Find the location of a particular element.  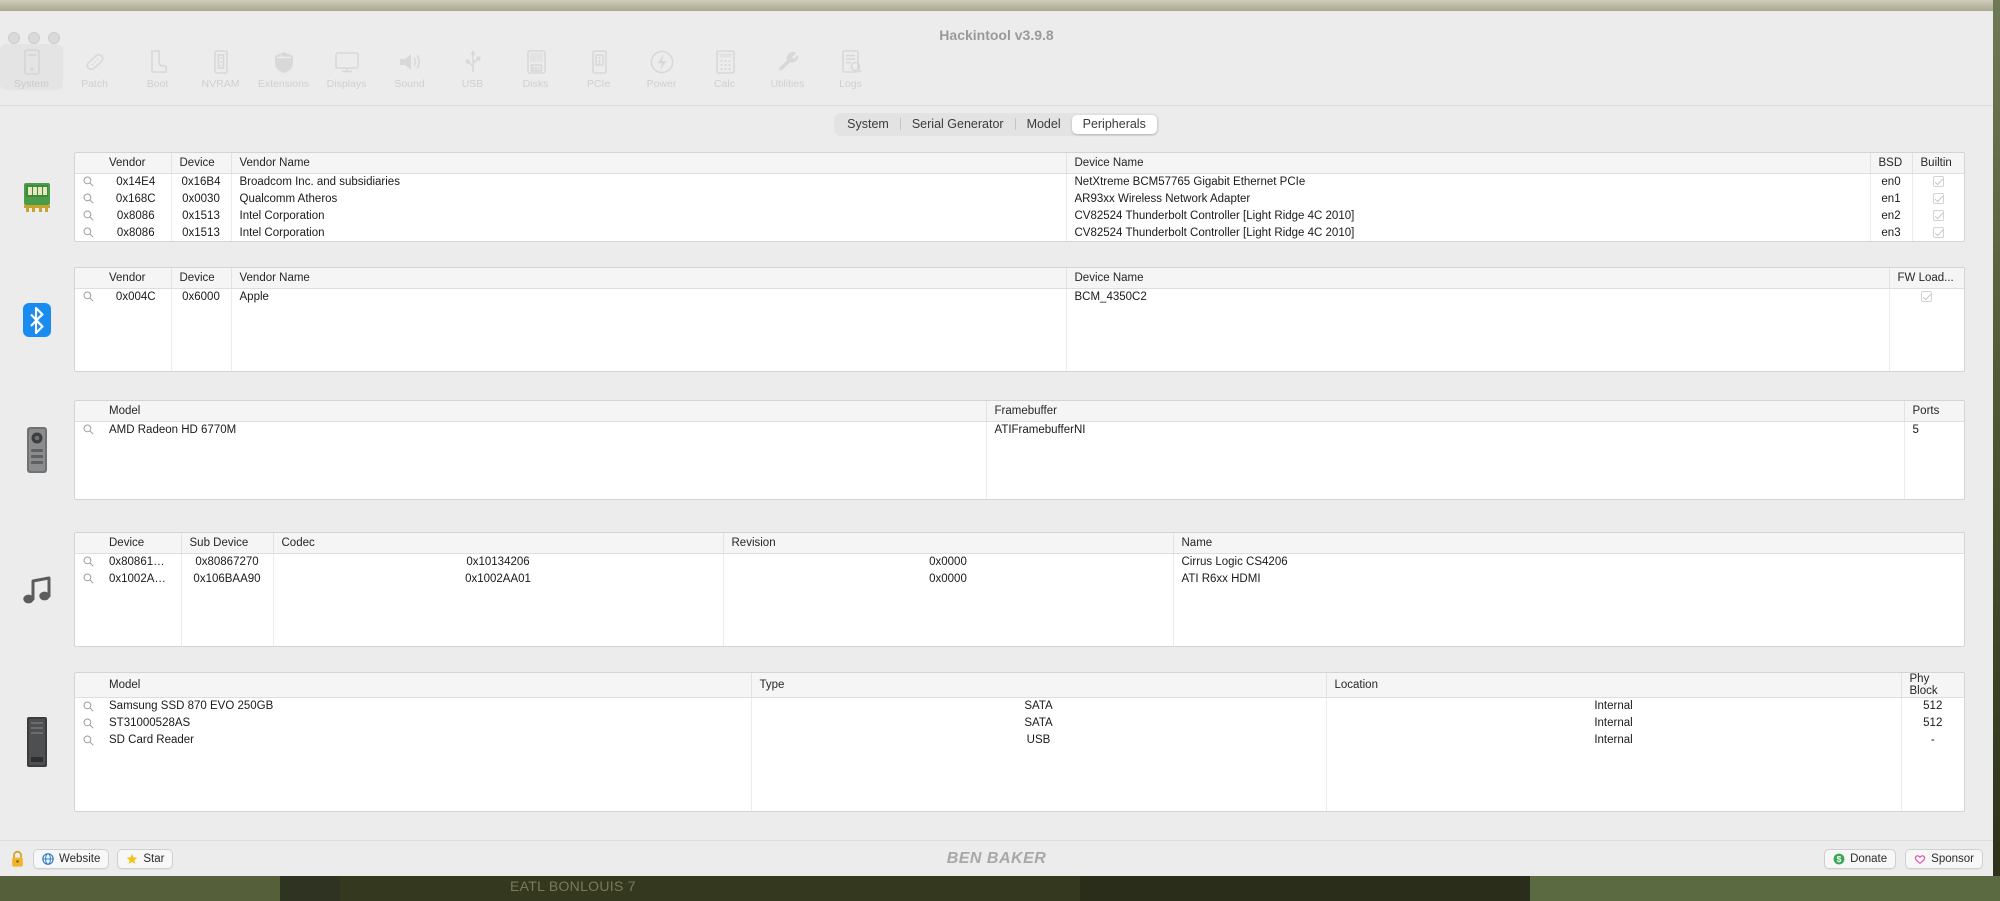

toolbar-item-extensions: Extensions is located at coordinates (283, 67).